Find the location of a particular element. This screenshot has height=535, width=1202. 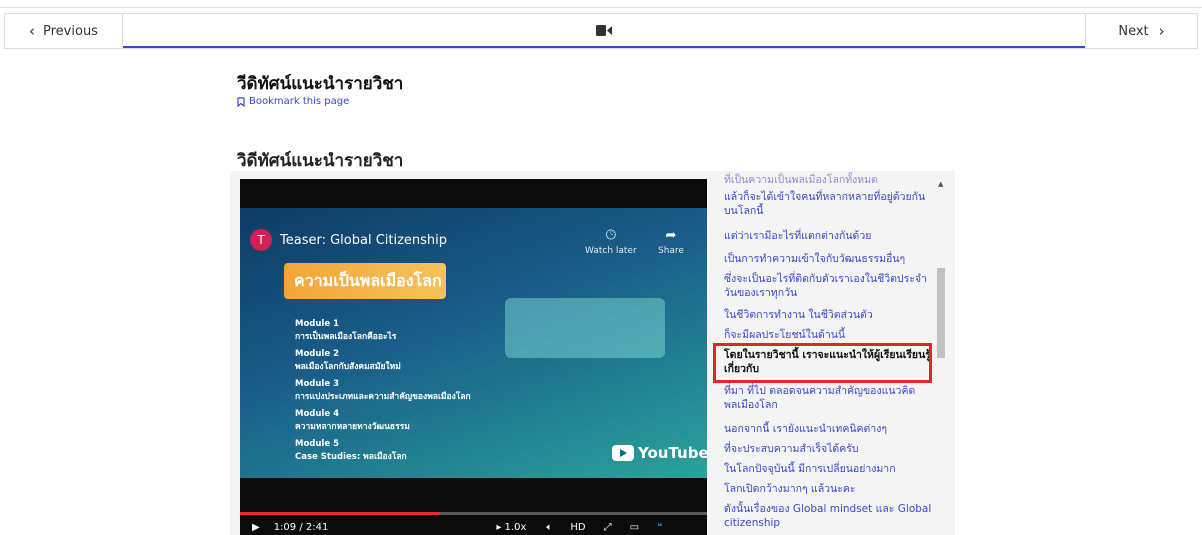

youtube-label: YouTube is located at coordinates (672, 453).